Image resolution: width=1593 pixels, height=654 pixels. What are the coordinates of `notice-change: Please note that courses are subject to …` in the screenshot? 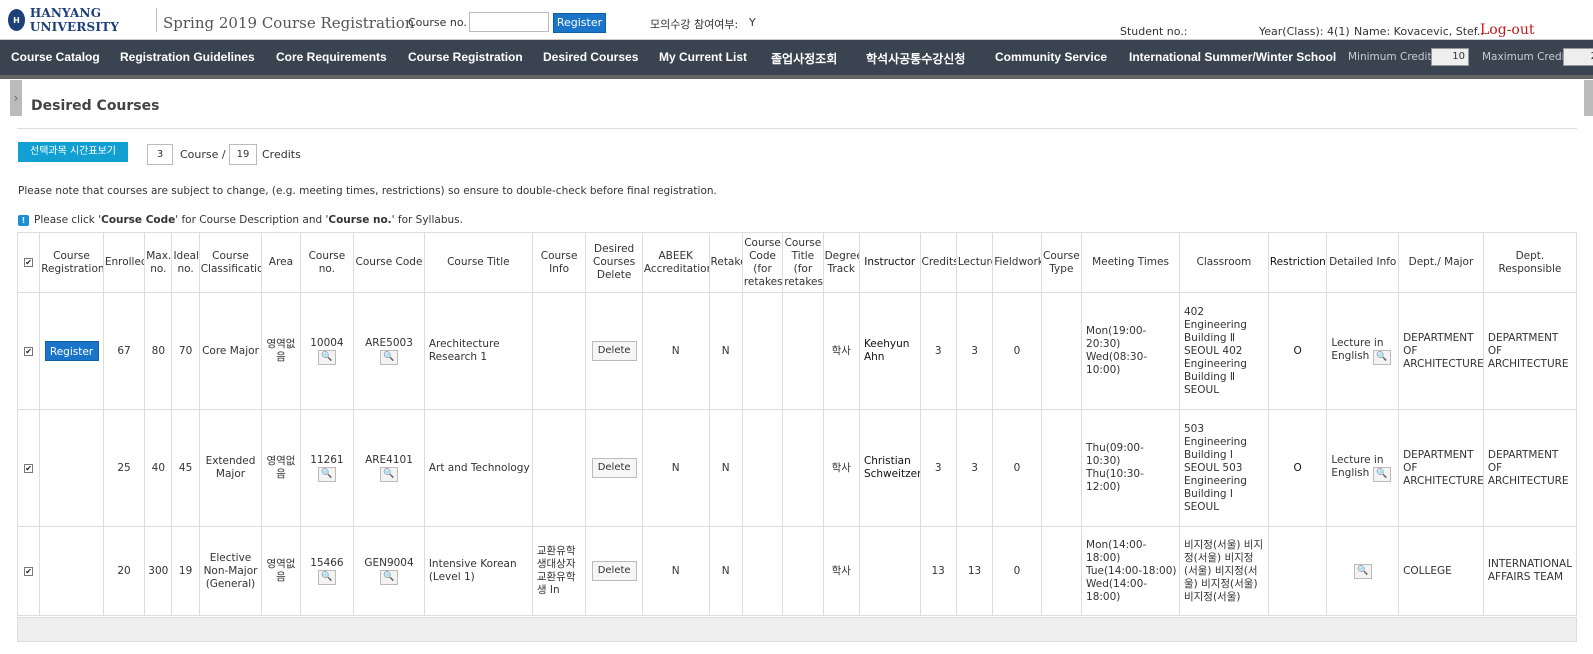 It's located at (367, 191).